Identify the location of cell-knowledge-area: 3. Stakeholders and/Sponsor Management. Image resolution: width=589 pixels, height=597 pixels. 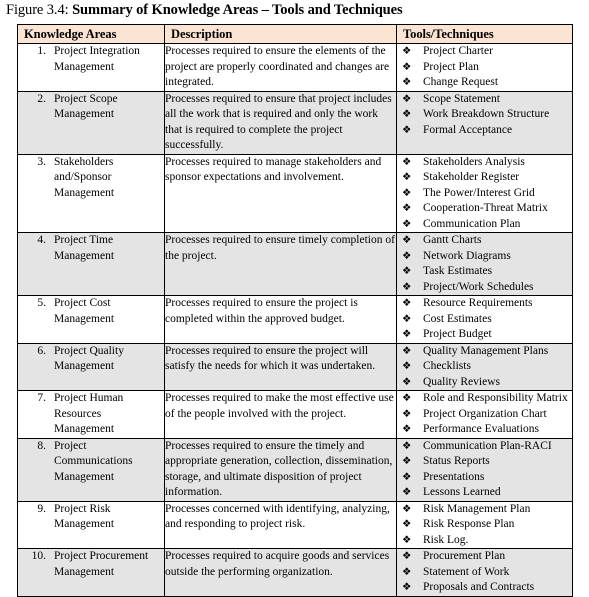
(91, 193).